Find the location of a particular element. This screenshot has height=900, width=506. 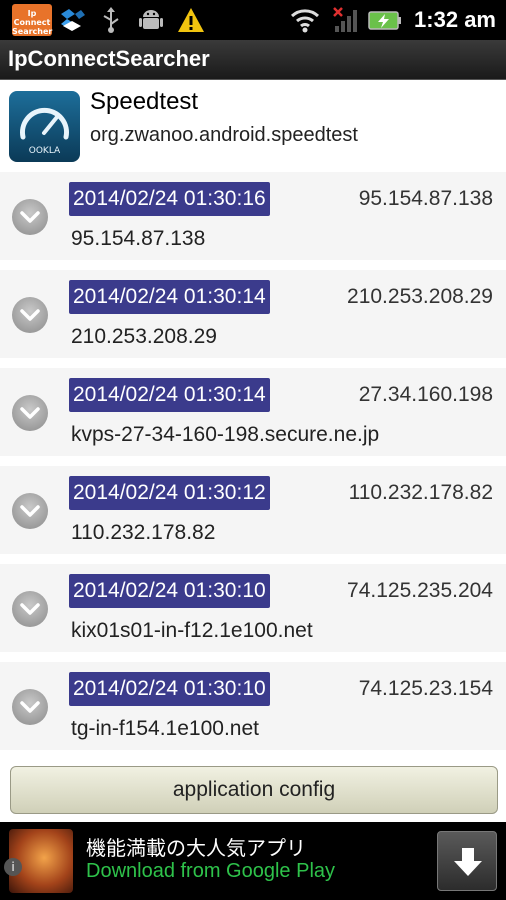

connection-host: kvps-27-34-160-198.secure.ne.jp is located at coordinates (225, 434).